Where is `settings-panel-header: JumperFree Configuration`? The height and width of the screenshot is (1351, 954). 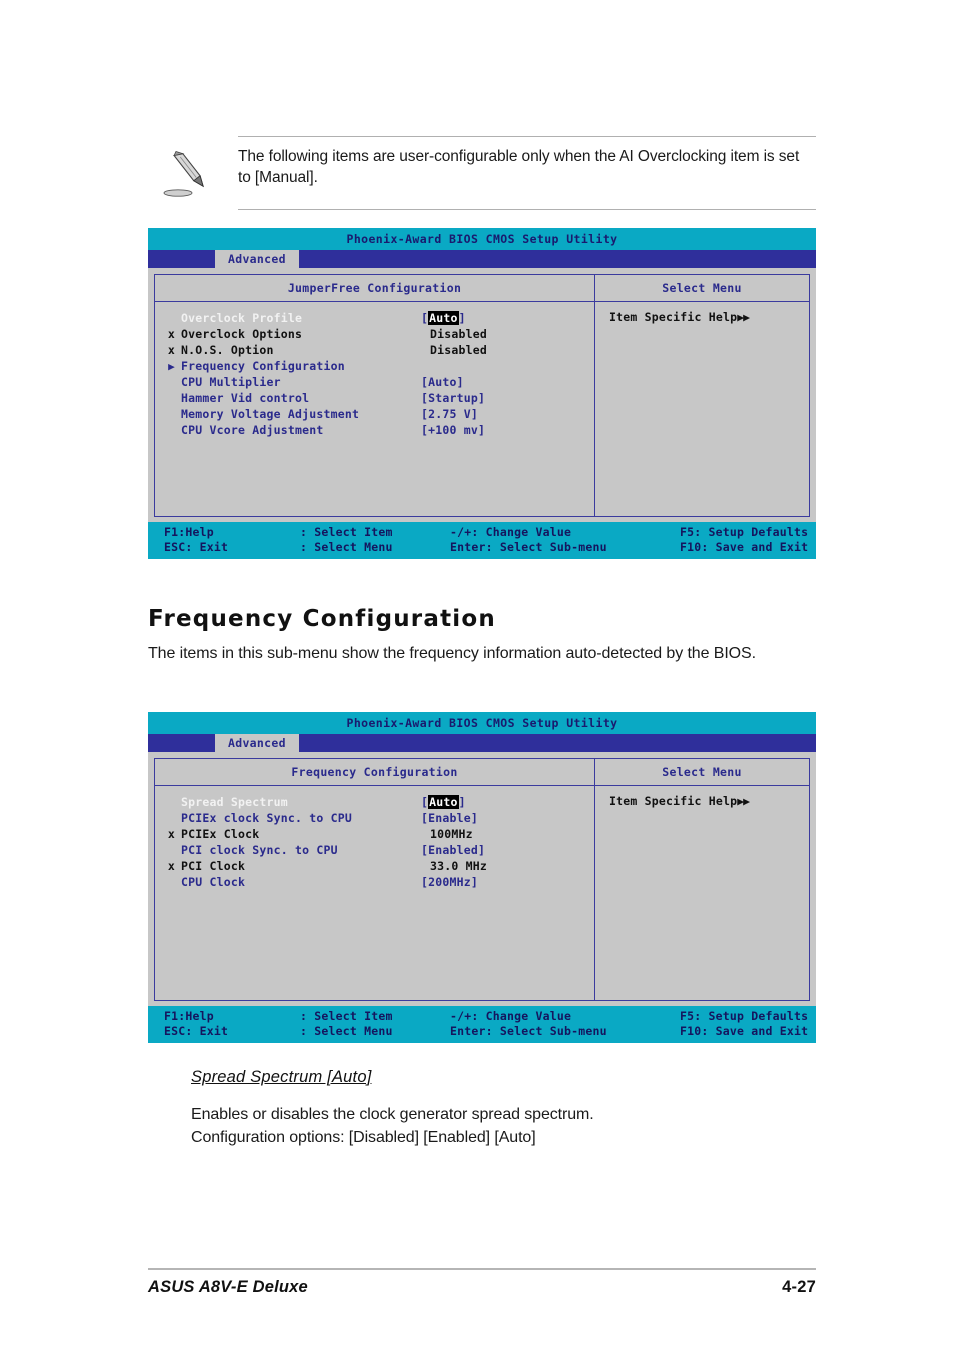 settings-panel-header: JumperFree Configuration is located at coordinates (374, 288).